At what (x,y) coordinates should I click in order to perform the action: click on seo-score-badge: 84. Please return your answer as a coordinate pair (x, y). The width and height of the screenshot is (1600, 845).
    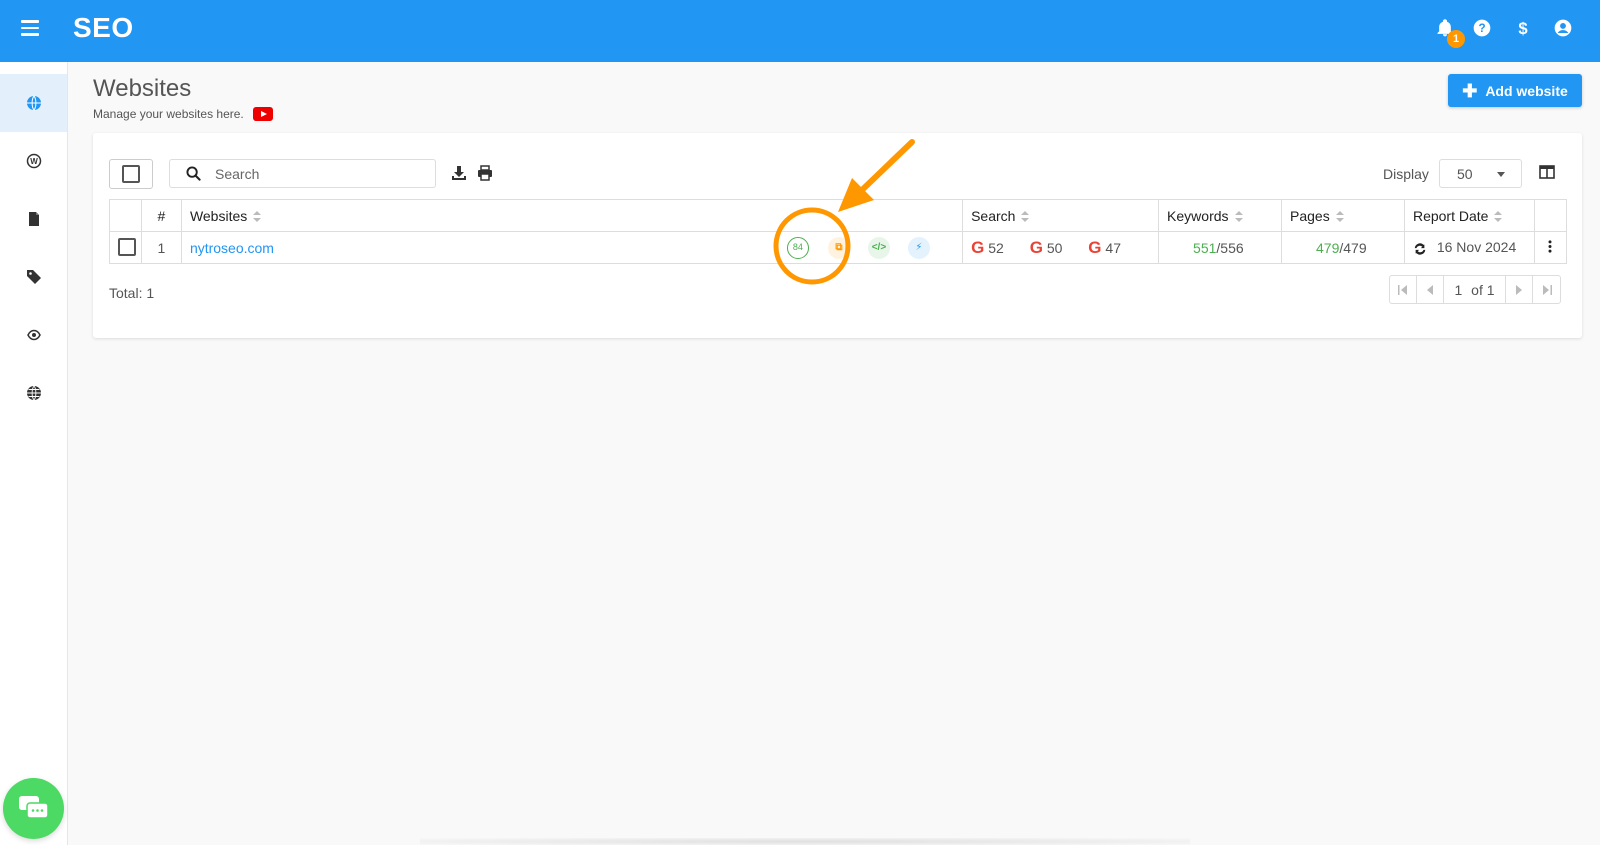
    Looking at the image, I should click on (797, 248).